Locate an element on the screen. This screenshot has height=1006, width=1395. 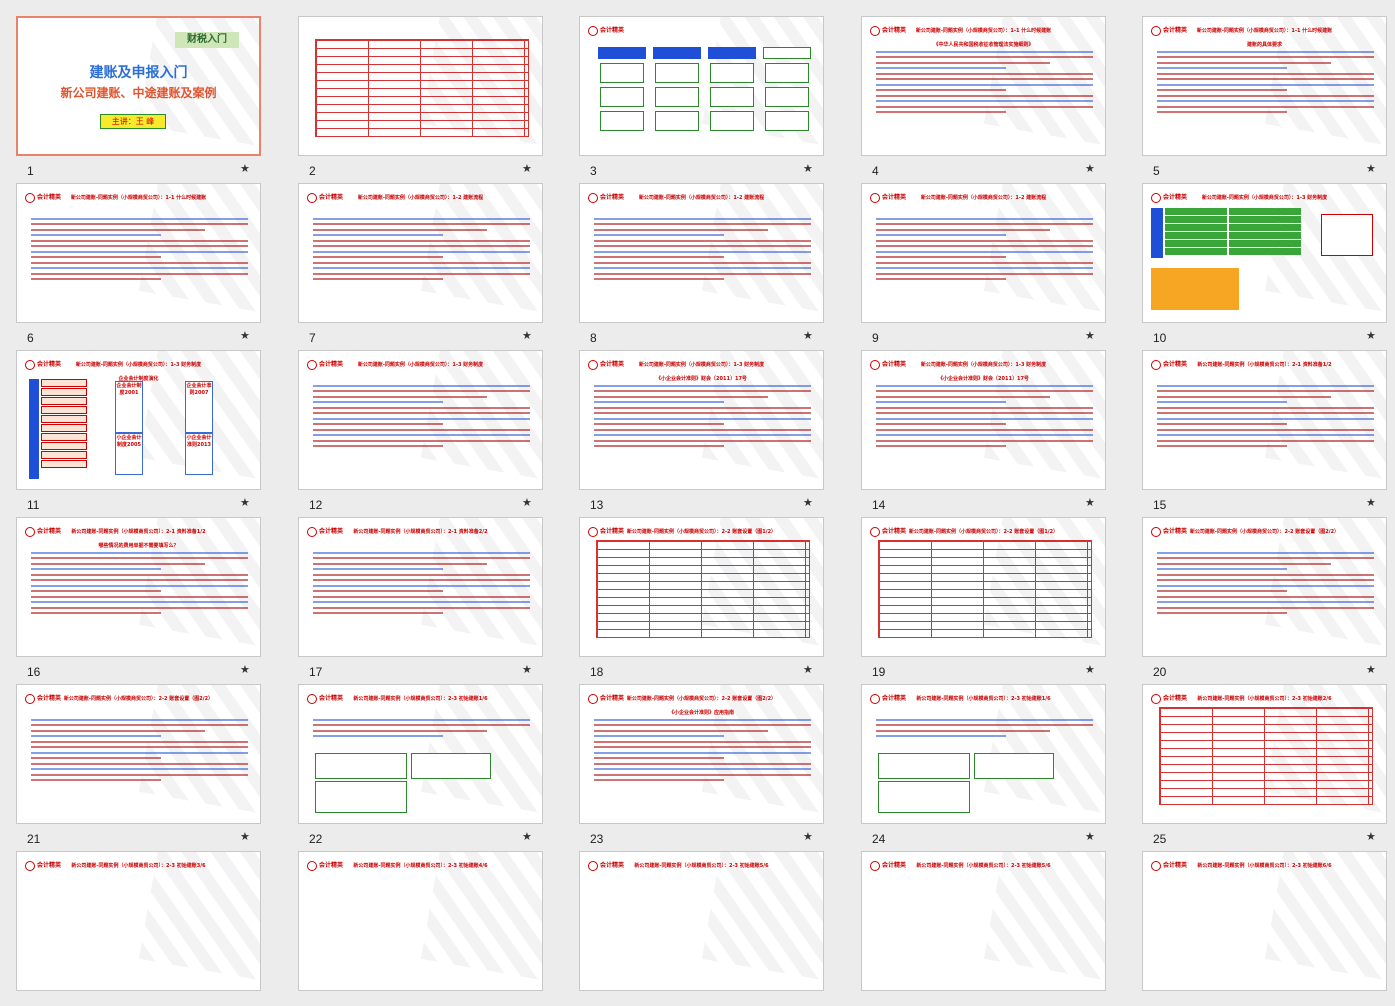
slide-thumbnail-15: 会计精英 新公司建账-同题实例（小规模商贸公司）：2-1 资料准备1/2 15 ★ is located at coordinates (1262, 425).